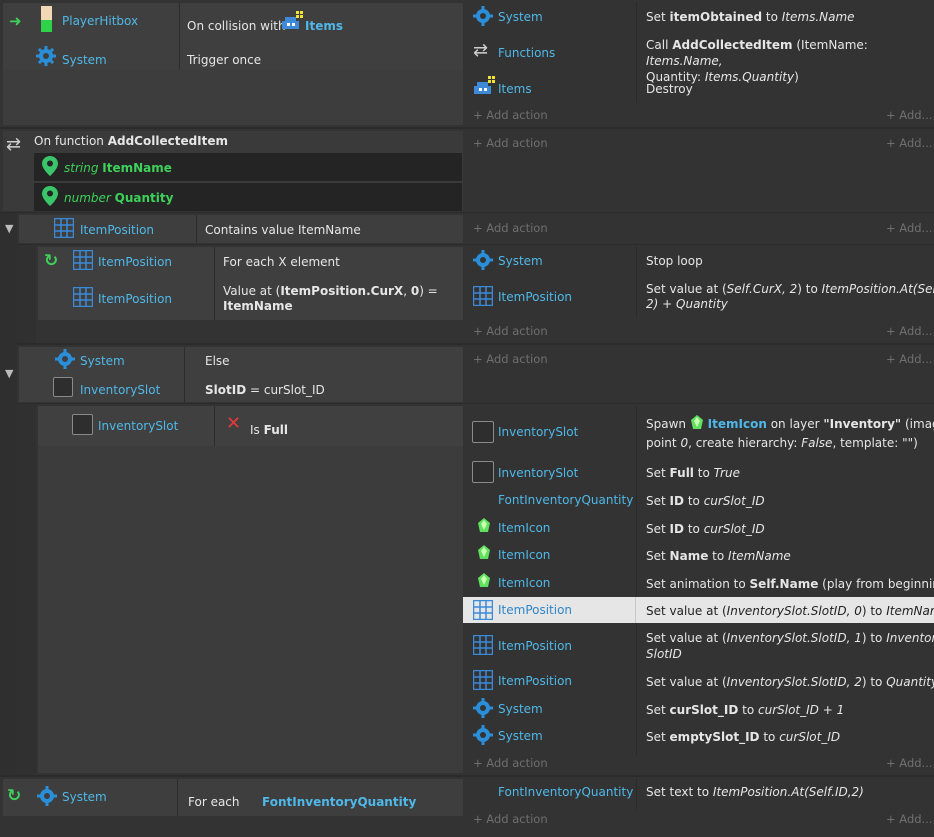 The image size is (934, 837). Describe the element at coordinates (481, 50) in the screenshot. I see `function-call-icon: ⇄` at that location.